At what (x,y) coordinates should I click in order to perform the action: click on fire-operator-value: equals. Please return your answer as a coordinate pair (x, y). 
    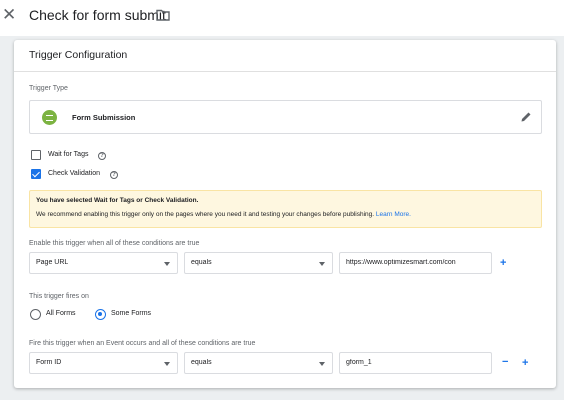
    Looking at the image, I should click on (201, 362).